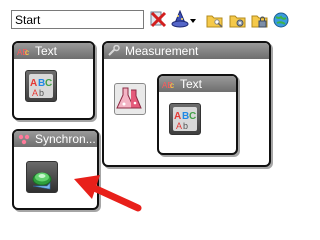  I want to click on nested-text-block: AB c Text A B C A b, so click(197, 114).